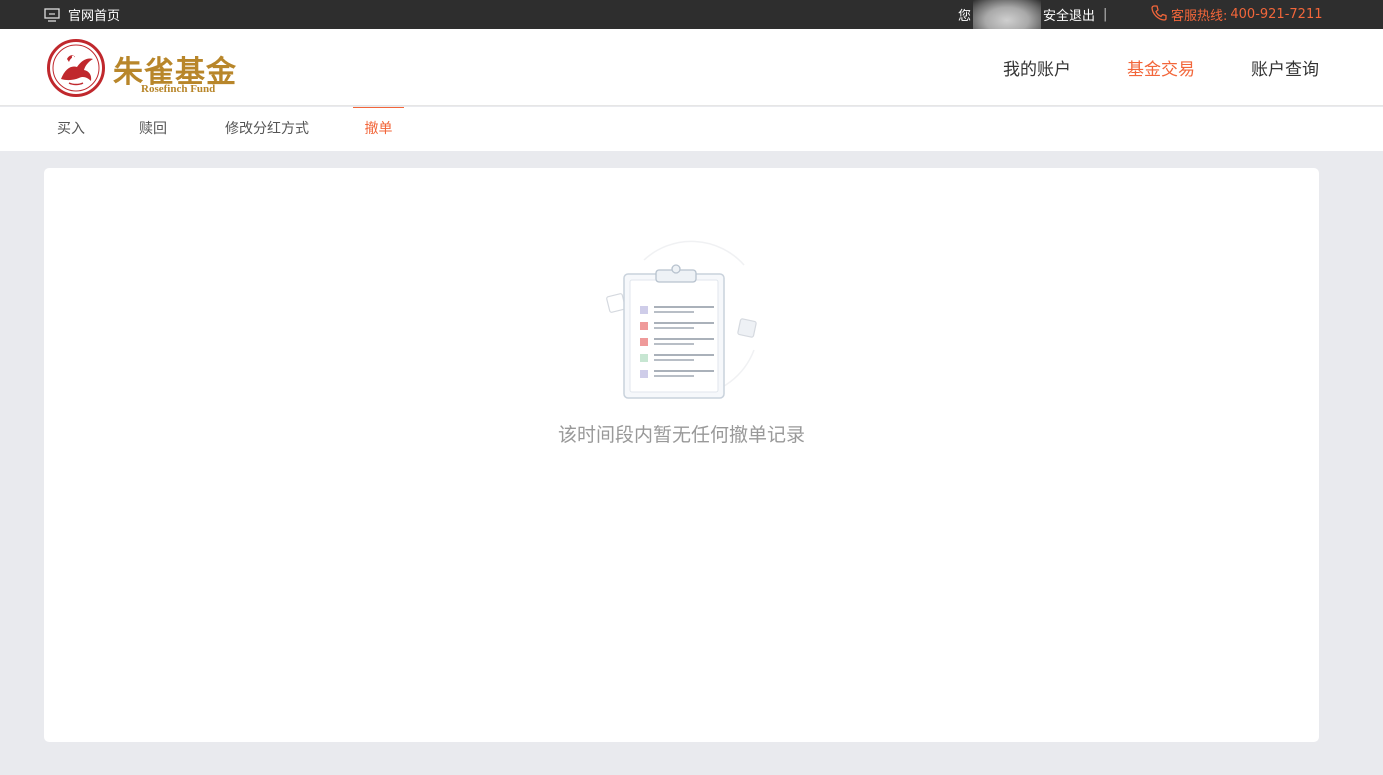 The image size is (1383, 775). I want to click on greeting-text: 您, so click(965, 16).